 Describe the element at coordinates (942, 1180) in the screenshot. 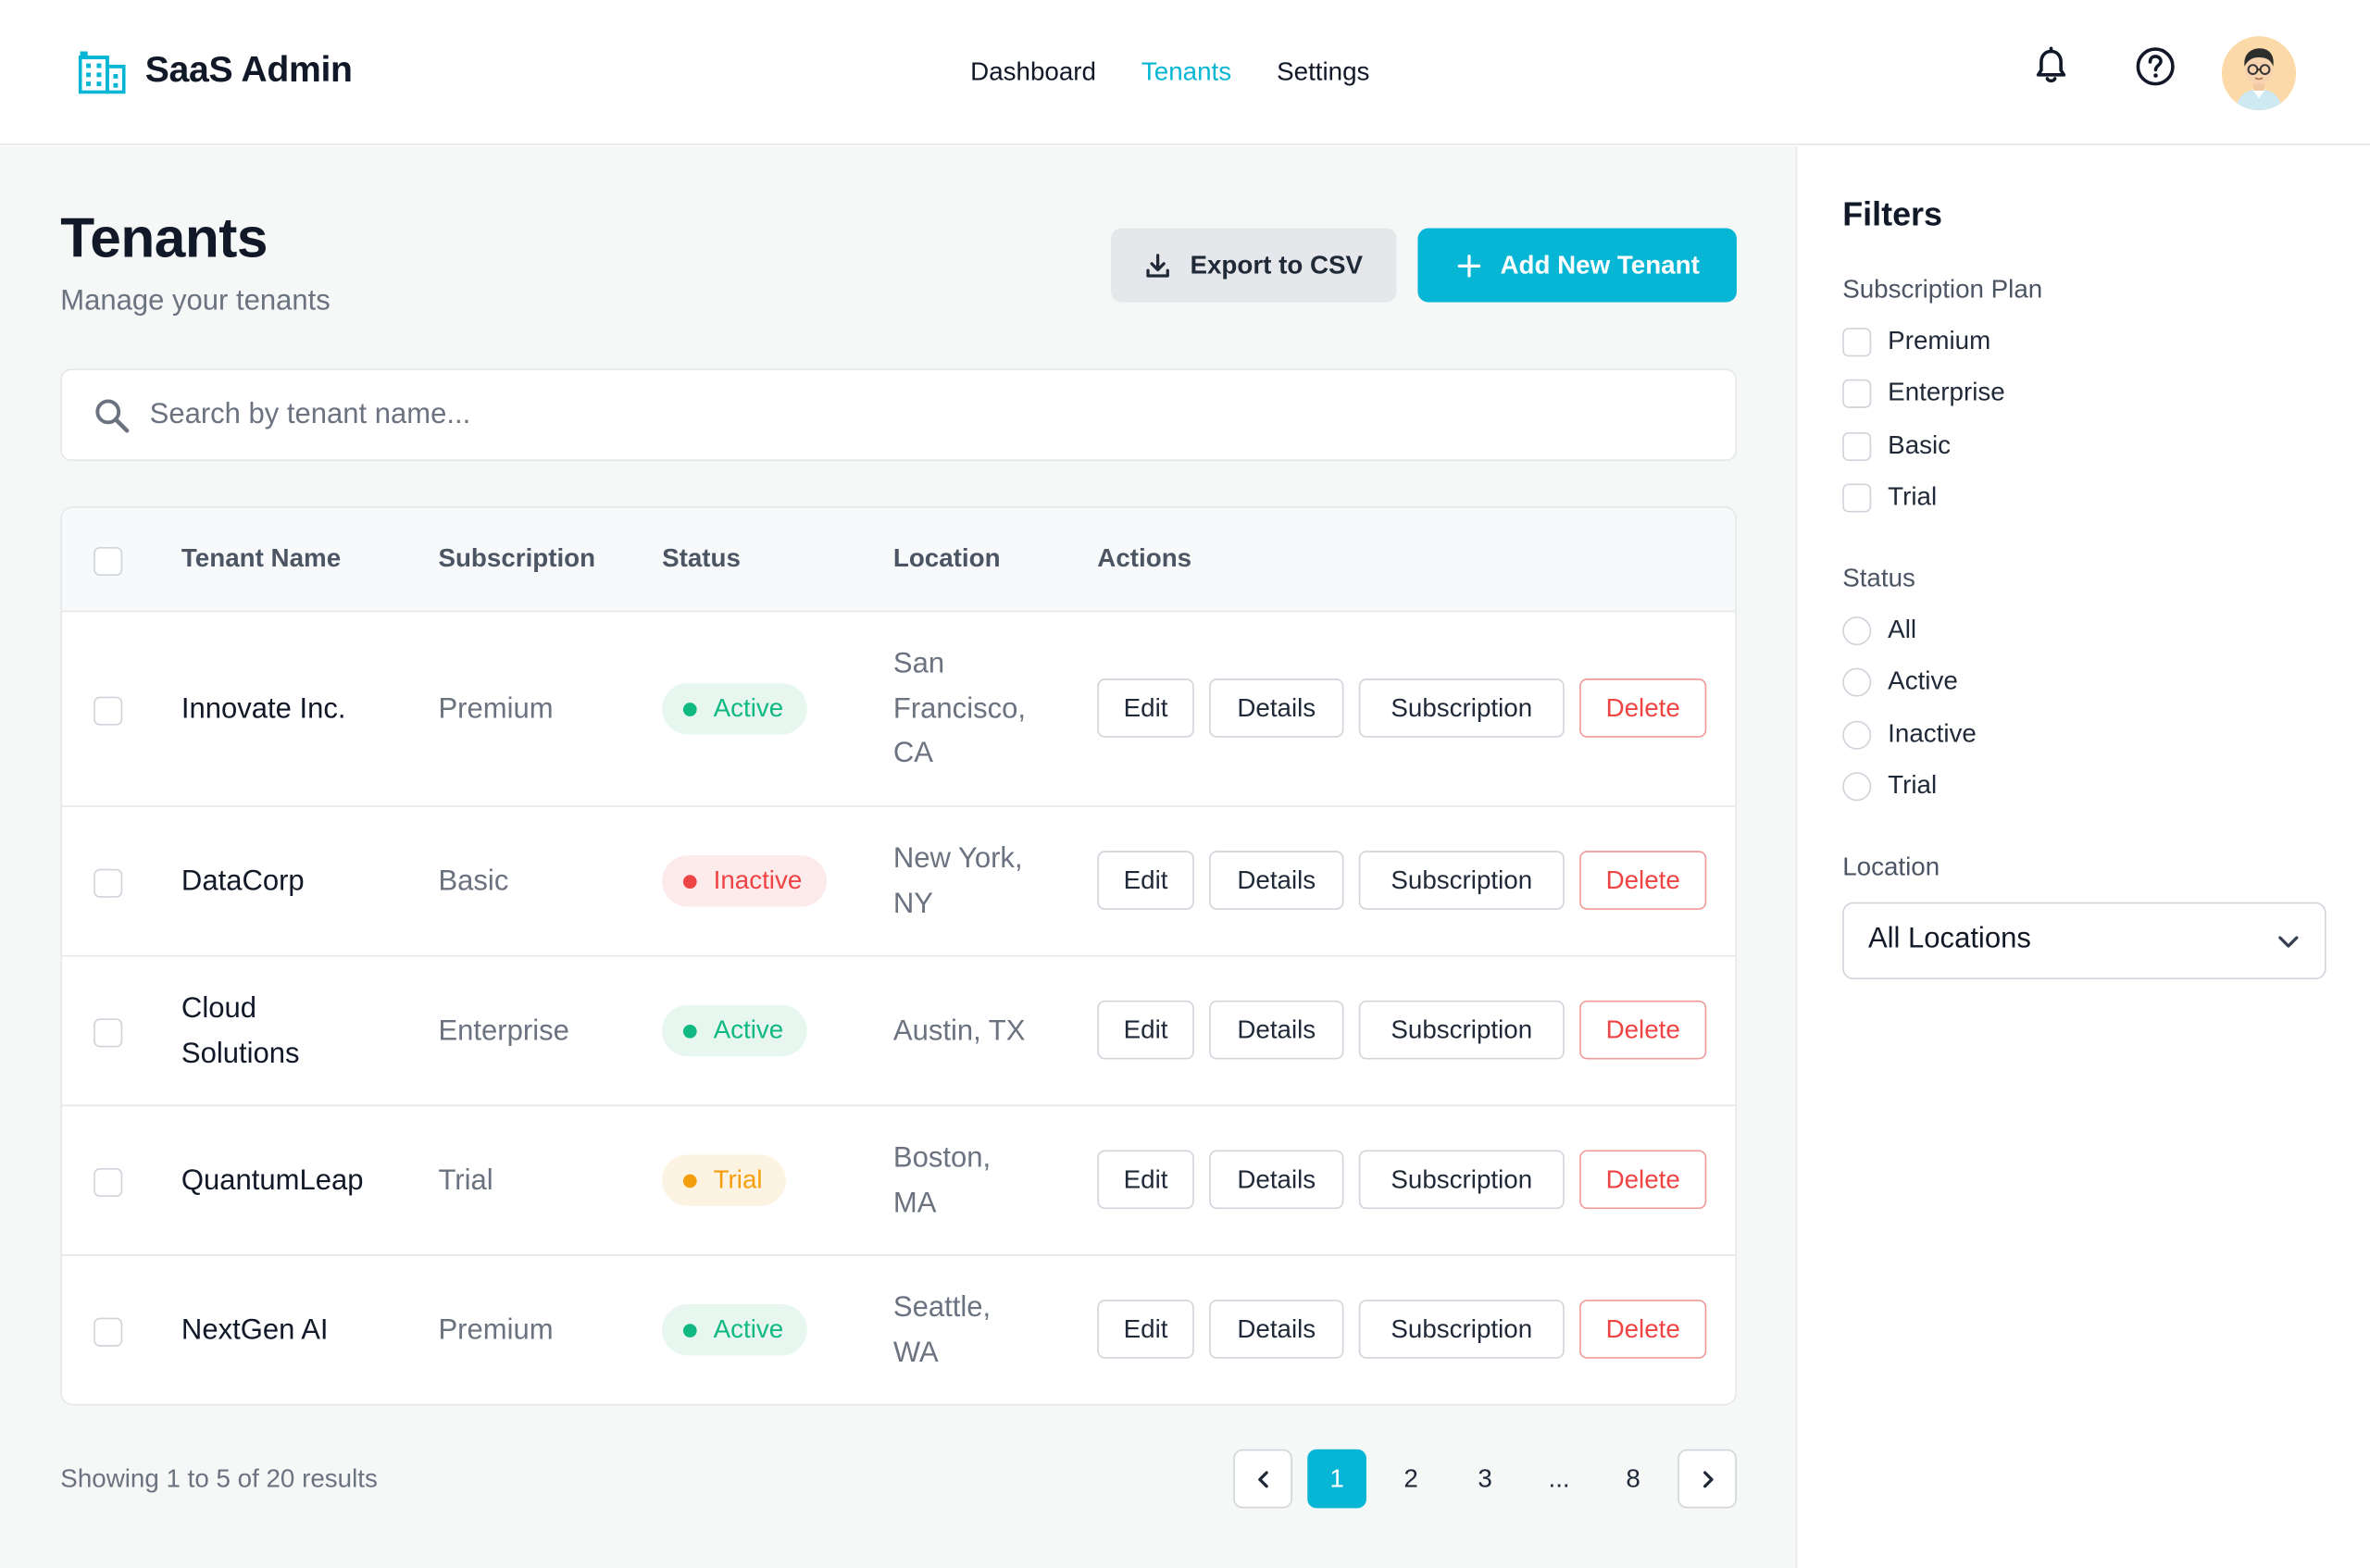

I see `tenant-location: Boston, MA` at that location.